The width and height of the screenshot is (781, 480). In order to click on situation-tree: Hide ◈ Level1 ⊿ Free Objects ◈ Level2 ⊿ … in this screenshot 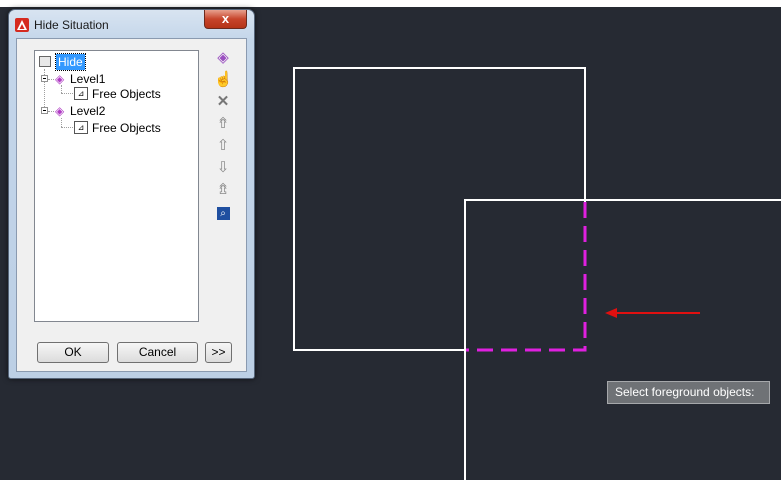, I will do `click(116, 186)`.